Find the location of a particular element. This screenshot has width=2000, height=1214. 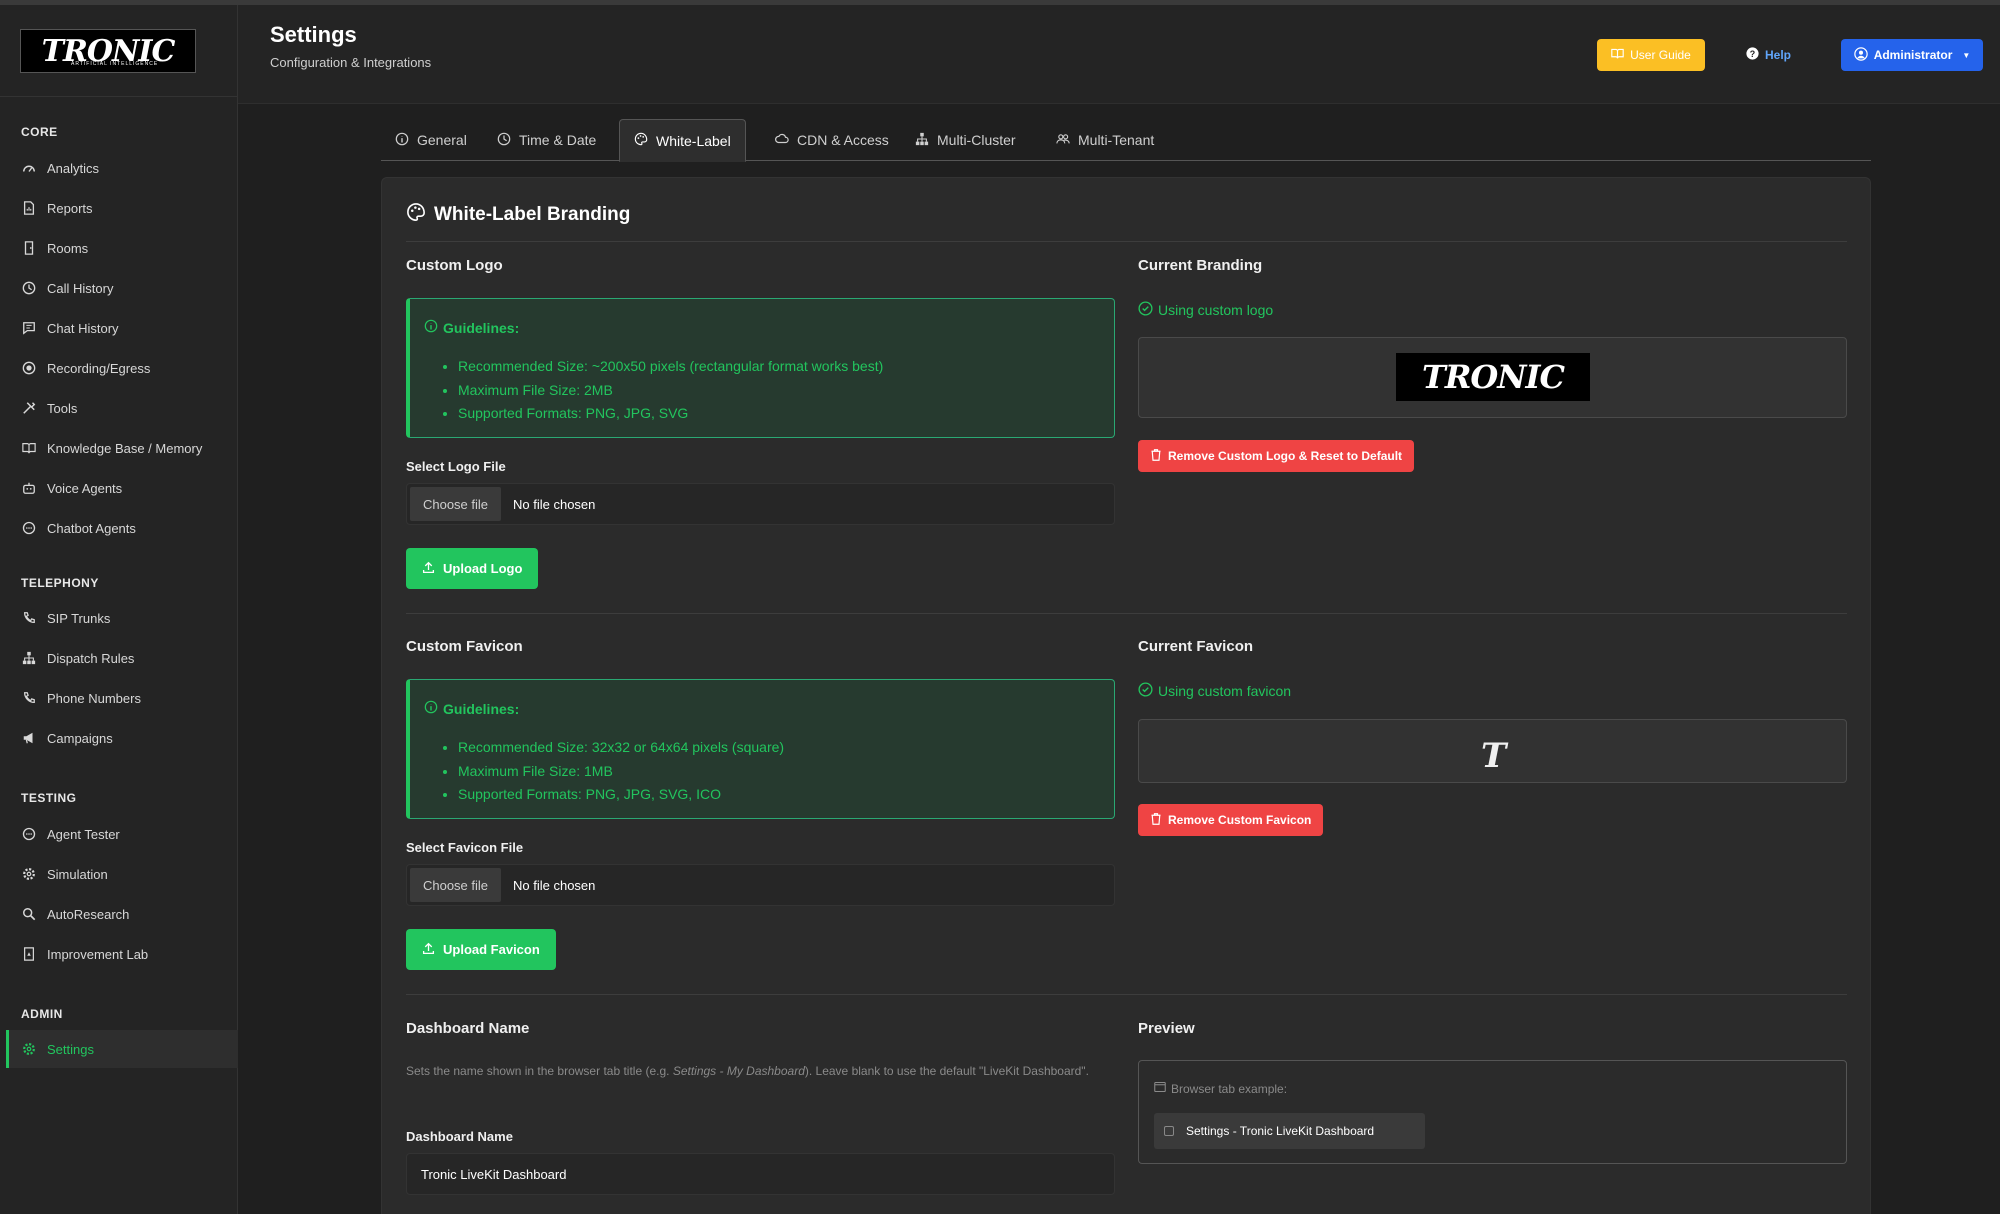

sidebar-item-label: Agent Tester is located at coordinates (83, 834).